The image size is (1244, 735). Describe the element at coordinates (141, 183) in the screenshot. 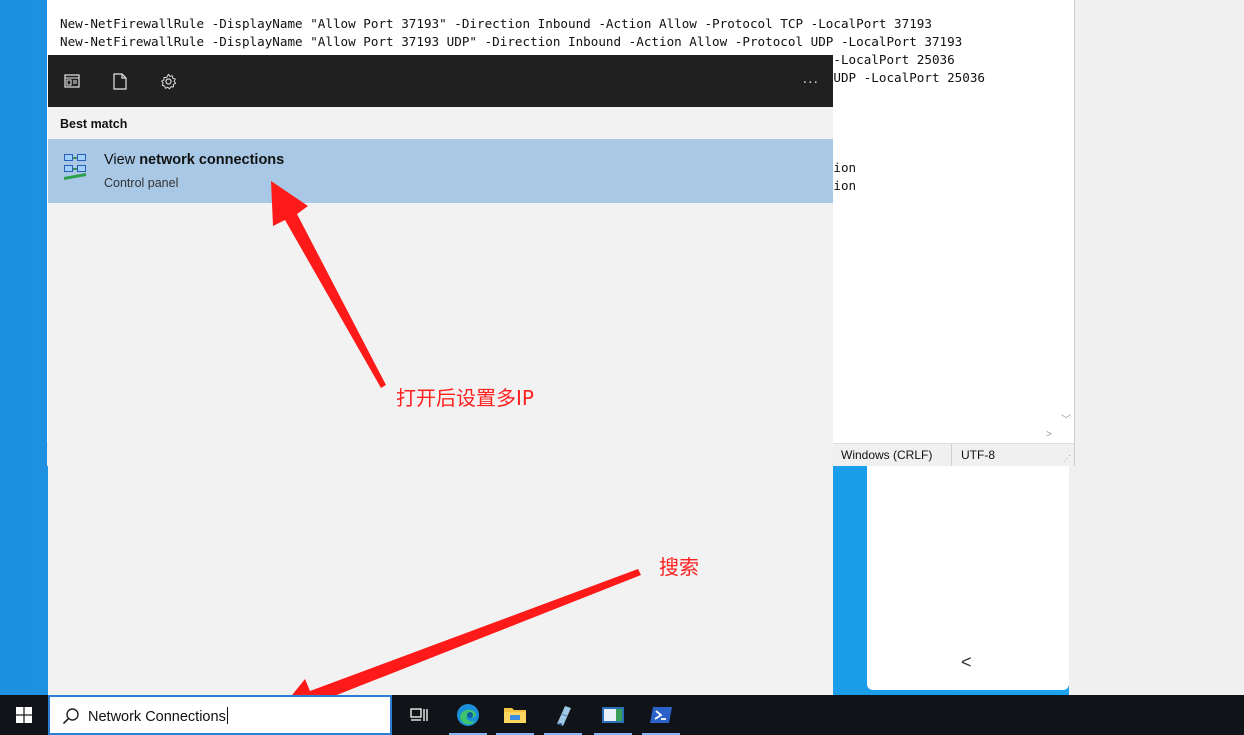

I see `result-subtitle: Control panel` at that location.